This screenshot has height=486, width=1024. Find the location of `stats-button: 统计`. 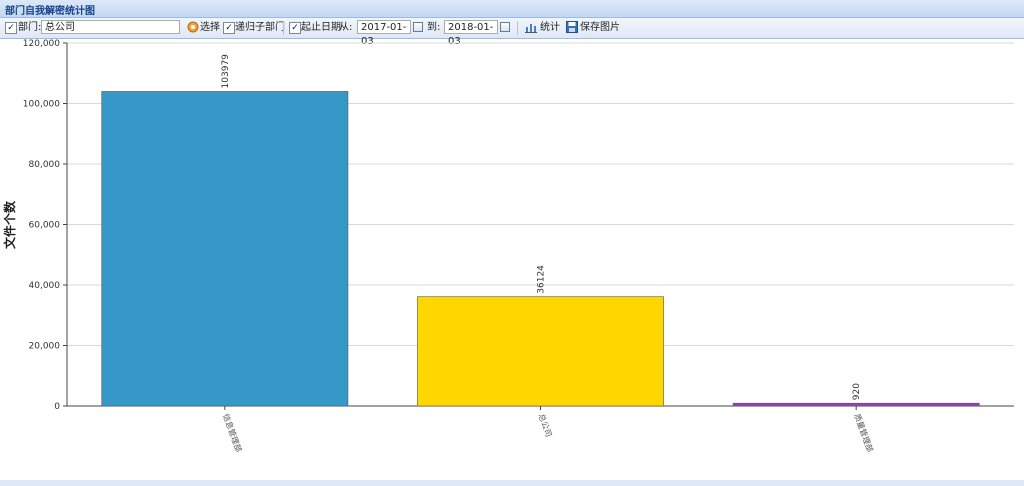

stats-button: 统计 is located at coordinates (550, 28).